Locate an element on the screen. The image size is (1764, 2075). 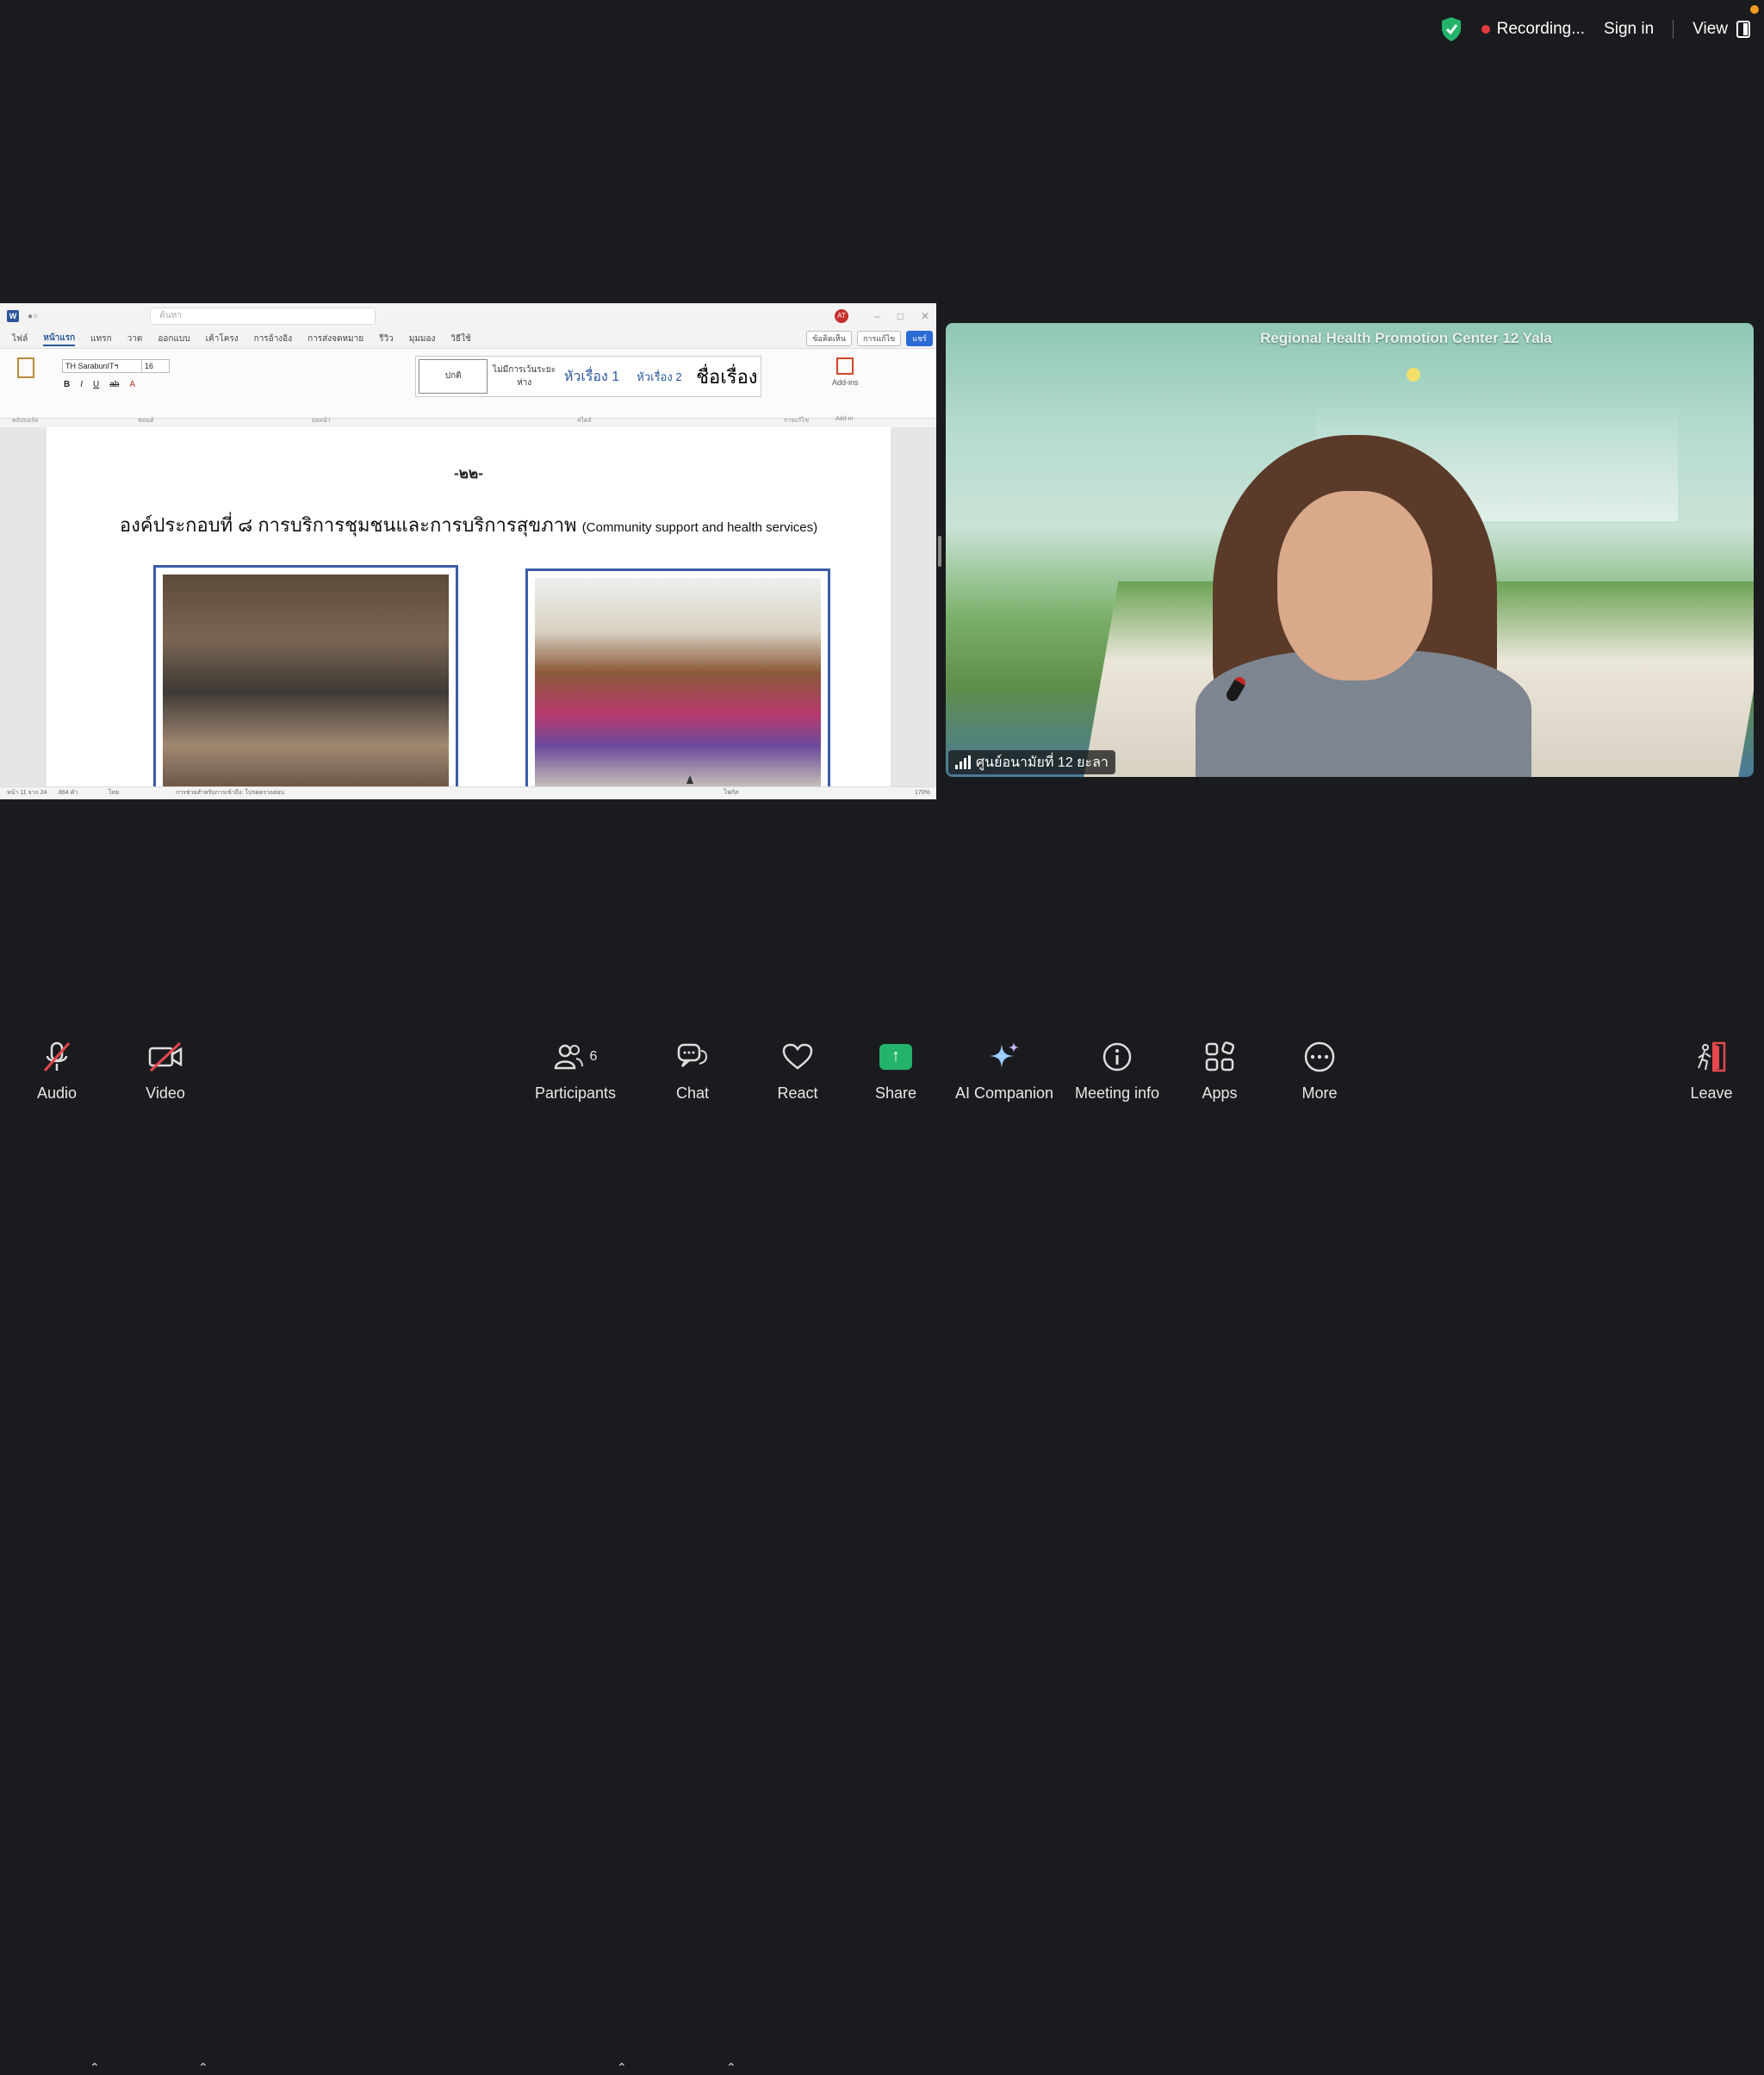
paste-icon is located at coordinates (25, 367).